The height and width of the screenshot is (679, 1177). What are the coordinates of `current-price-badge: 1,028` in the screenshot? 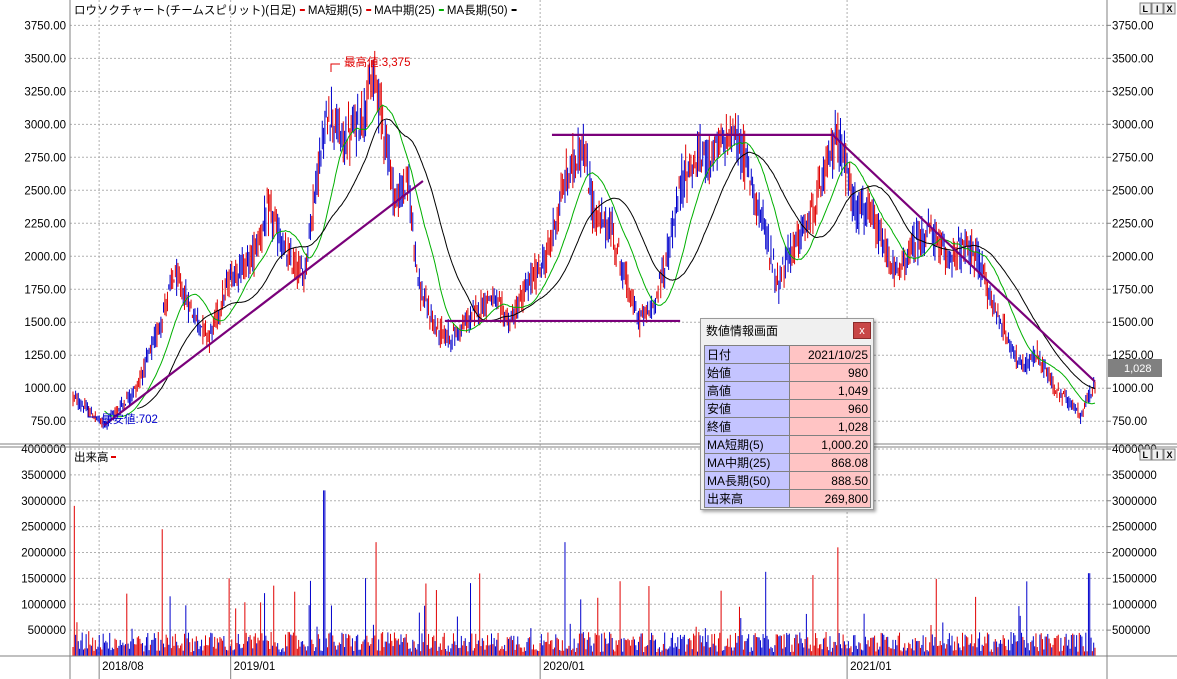 It's located at (1135, 368).